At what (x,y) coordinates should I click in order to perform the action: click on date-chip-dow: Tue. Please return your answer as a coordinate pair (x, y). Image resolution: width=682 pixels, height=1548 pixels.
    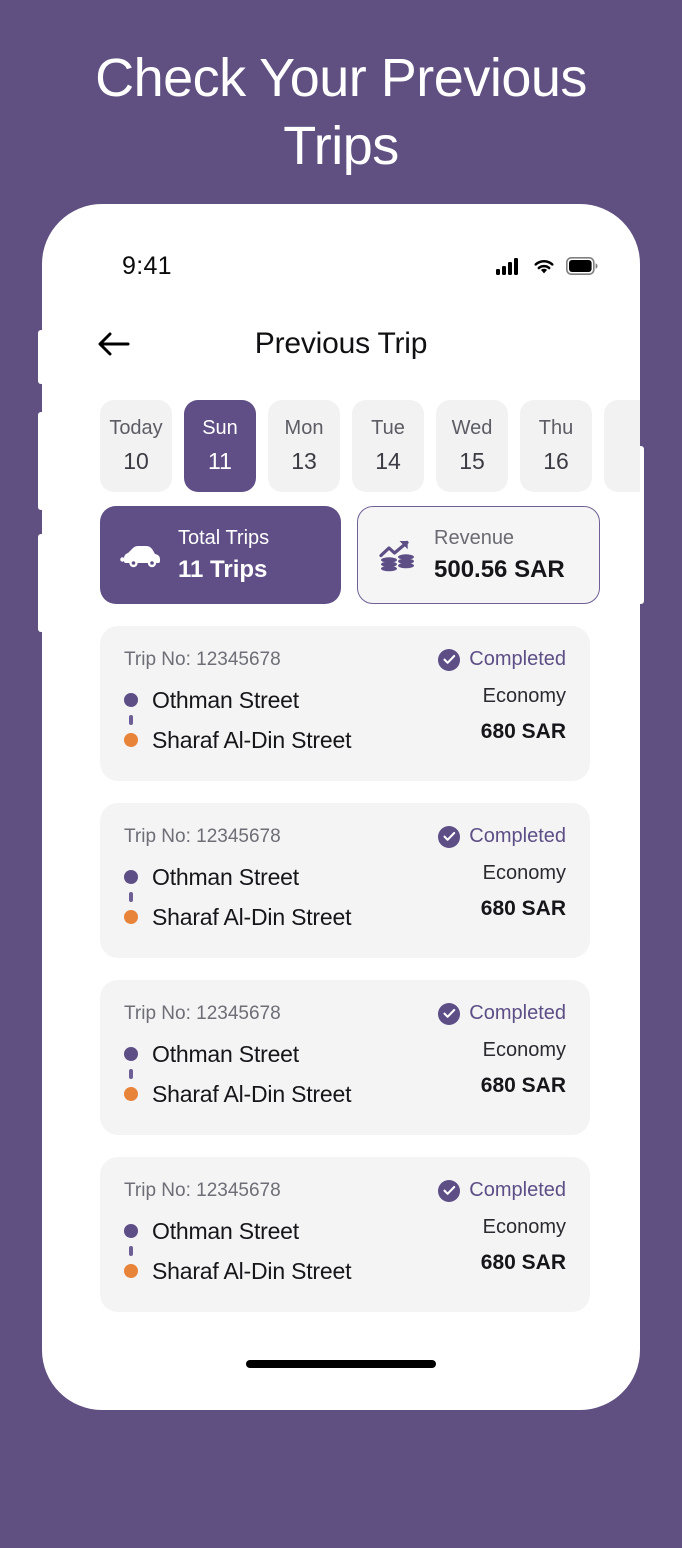
    Looking at the image, I should click on (388, 428).